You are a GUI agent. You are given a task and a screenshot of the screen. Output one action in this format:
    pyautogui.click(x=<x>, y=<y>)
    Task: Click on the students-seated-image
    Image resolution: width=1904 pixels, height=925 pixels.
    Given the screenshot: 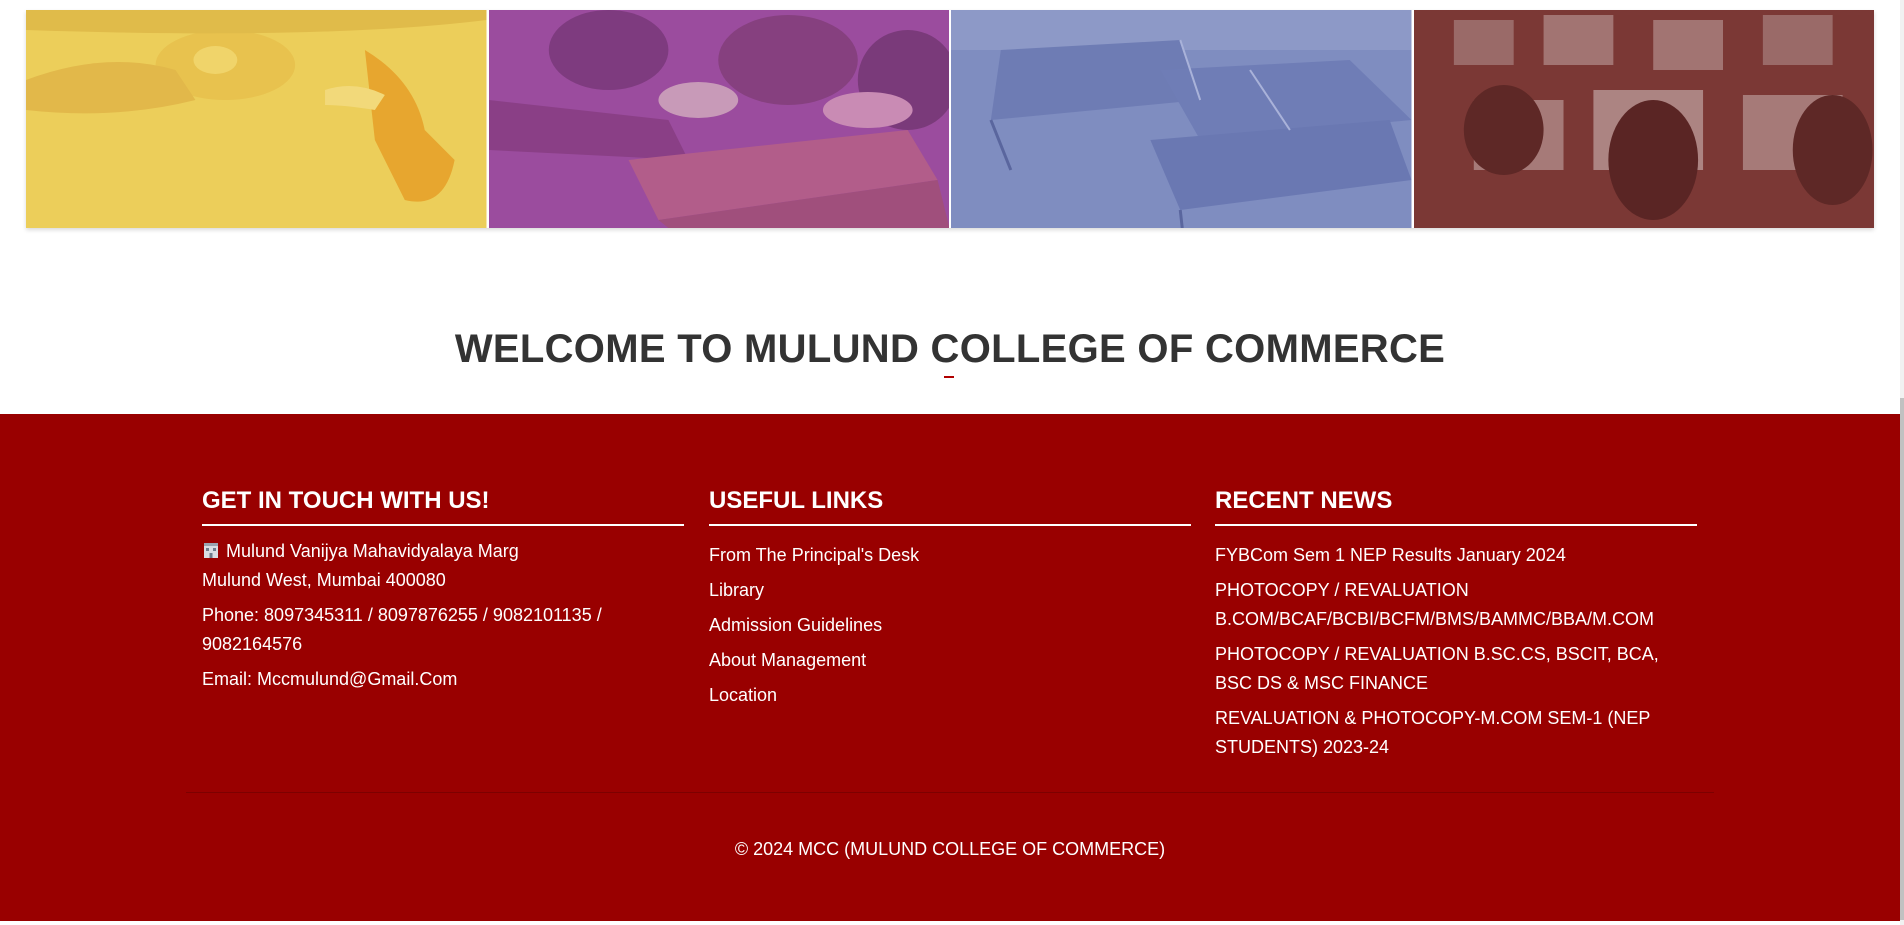 What is the action you would take?
    pyautogui.click(x=718, y=119)
    